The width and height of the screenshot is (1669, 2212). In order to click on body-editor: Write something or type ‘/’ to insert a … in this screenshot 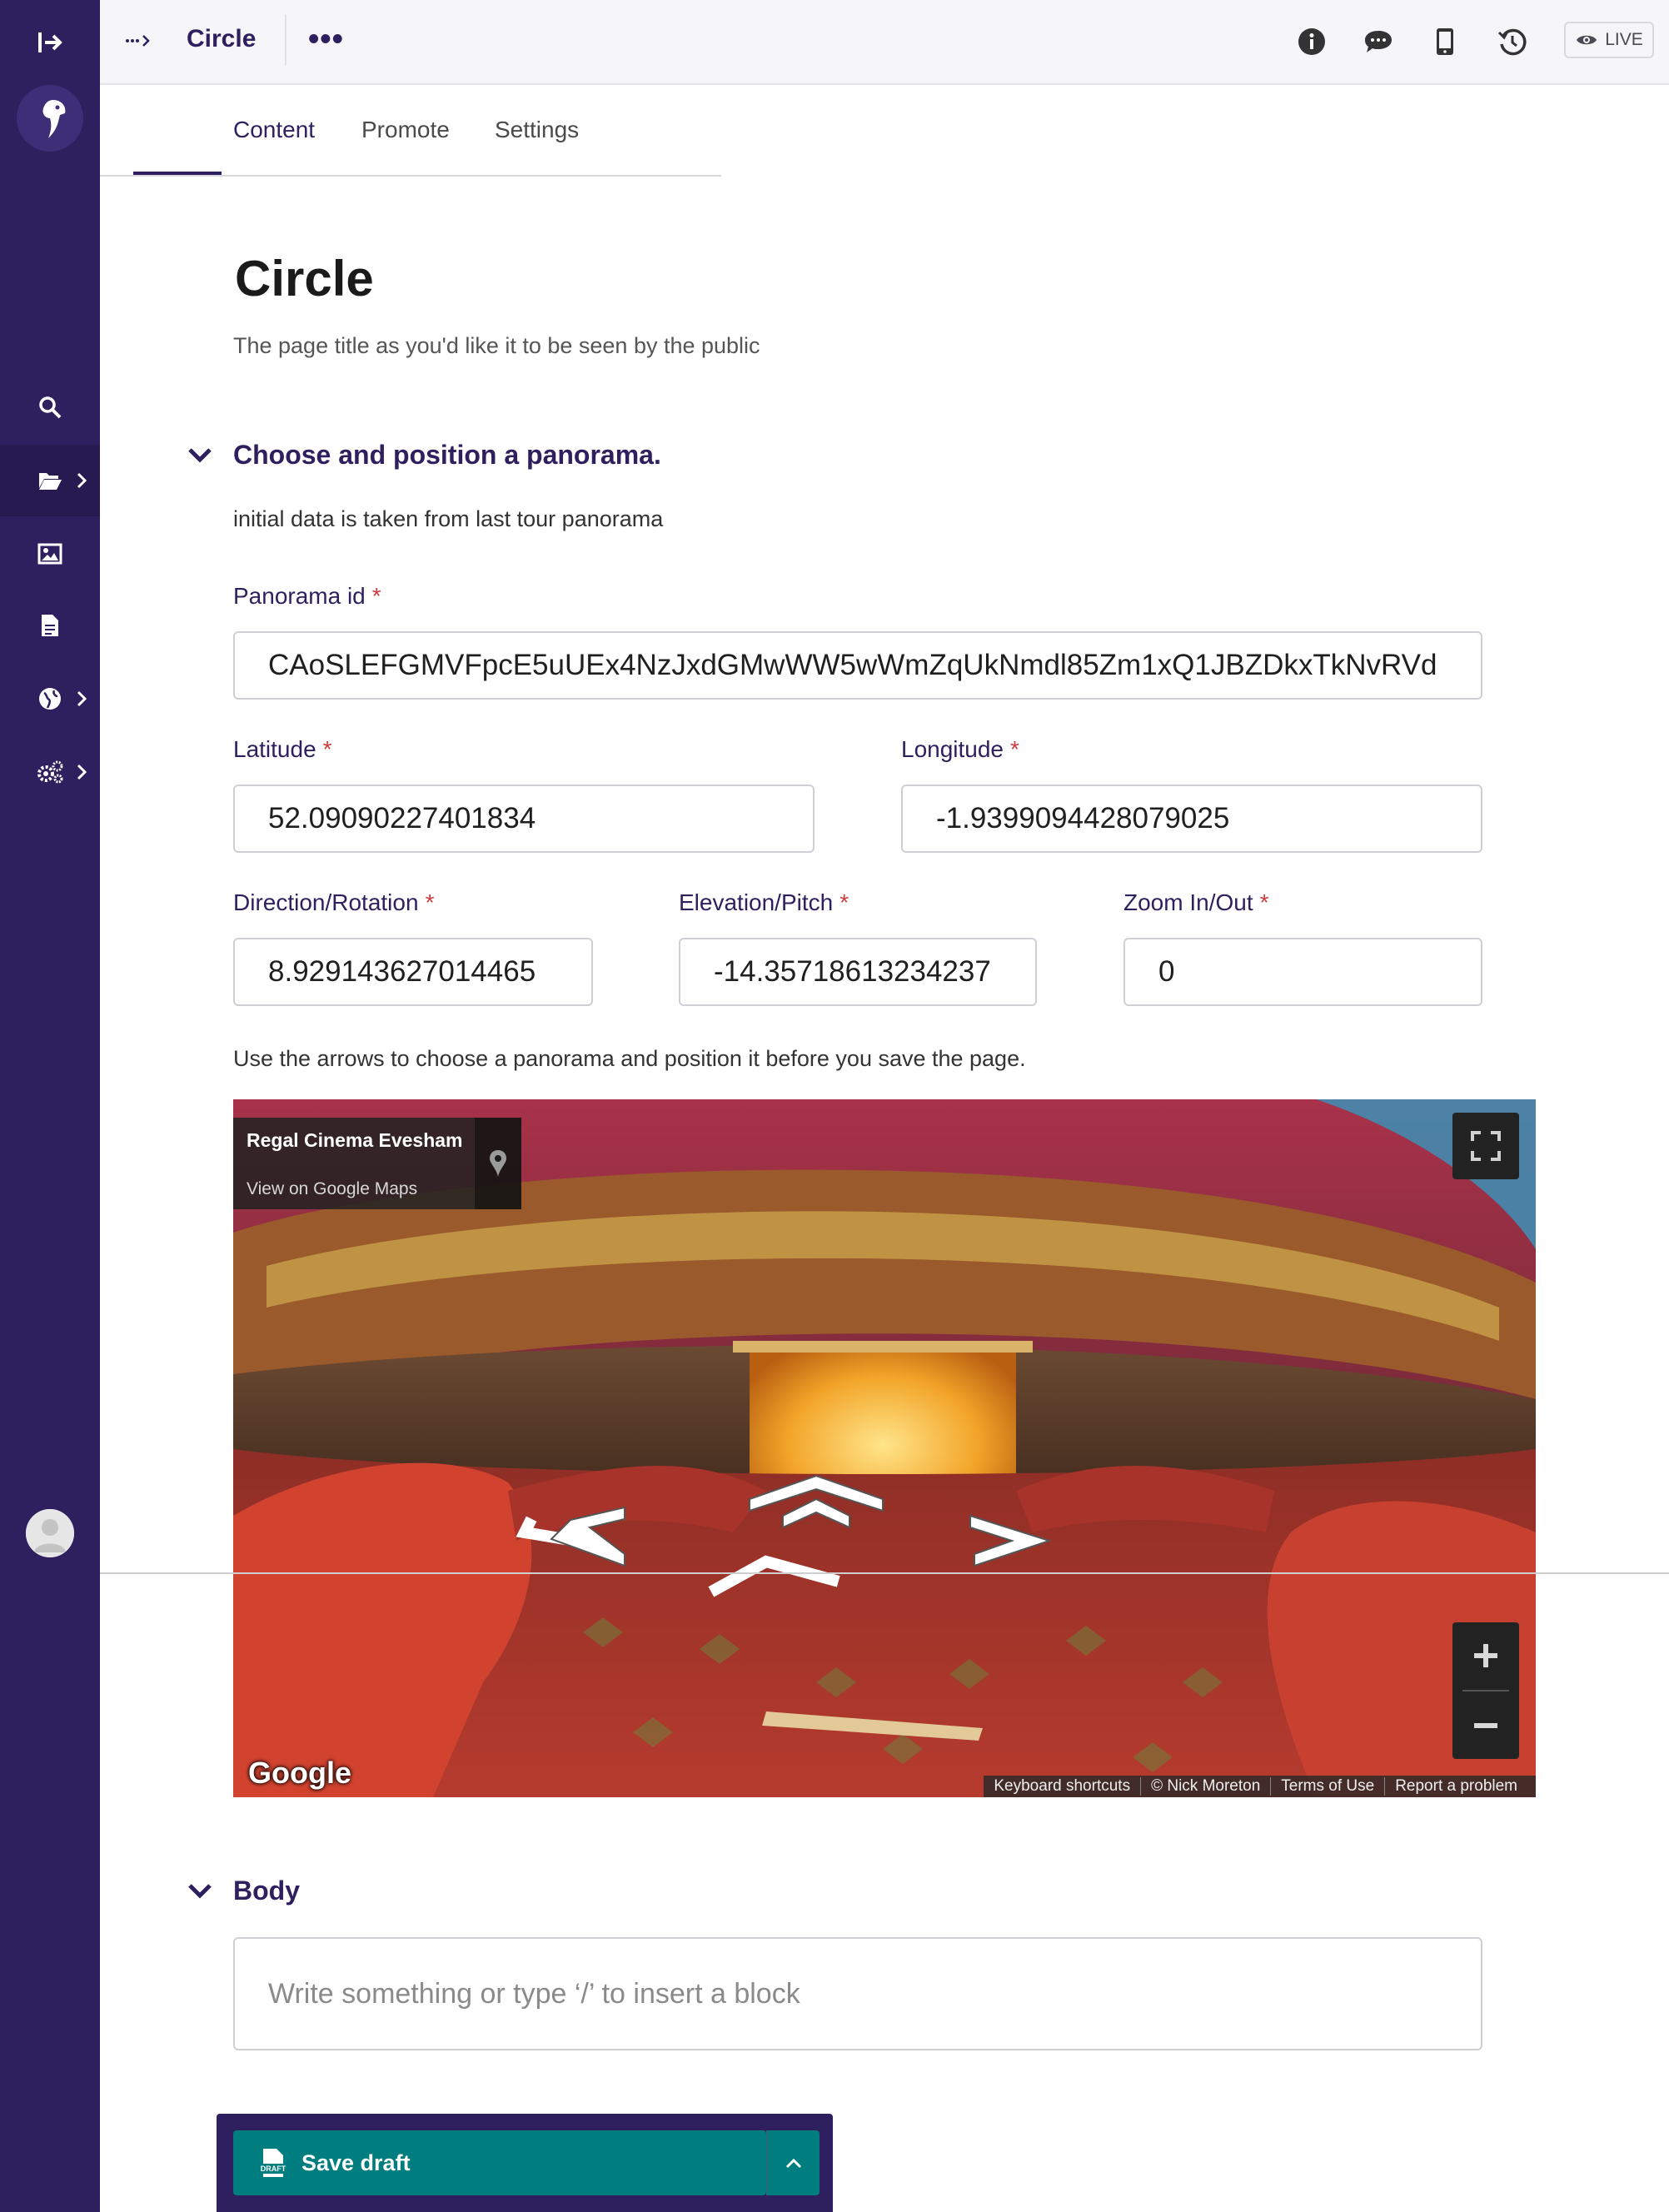, I will do `click(857, 1993)`.